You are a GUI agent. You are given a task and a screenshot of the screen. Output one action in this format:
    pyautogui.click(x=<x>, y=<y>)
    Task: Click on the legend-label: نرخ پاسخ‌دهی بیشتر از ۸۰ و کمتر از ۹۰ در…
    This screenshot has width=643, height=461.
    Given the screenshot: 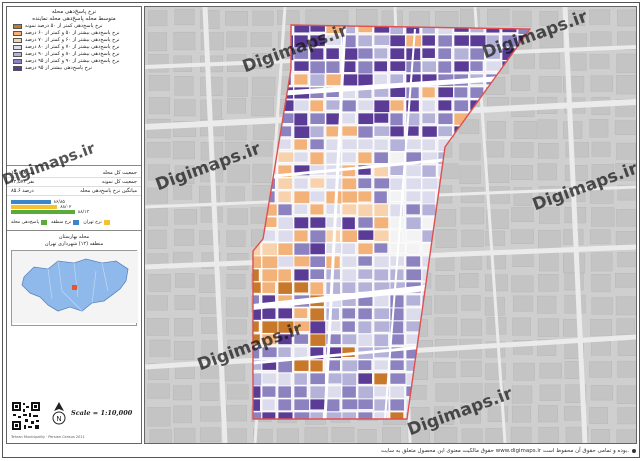 What is the action you would take?
    pyautogui.click(x=72, y=54)
    